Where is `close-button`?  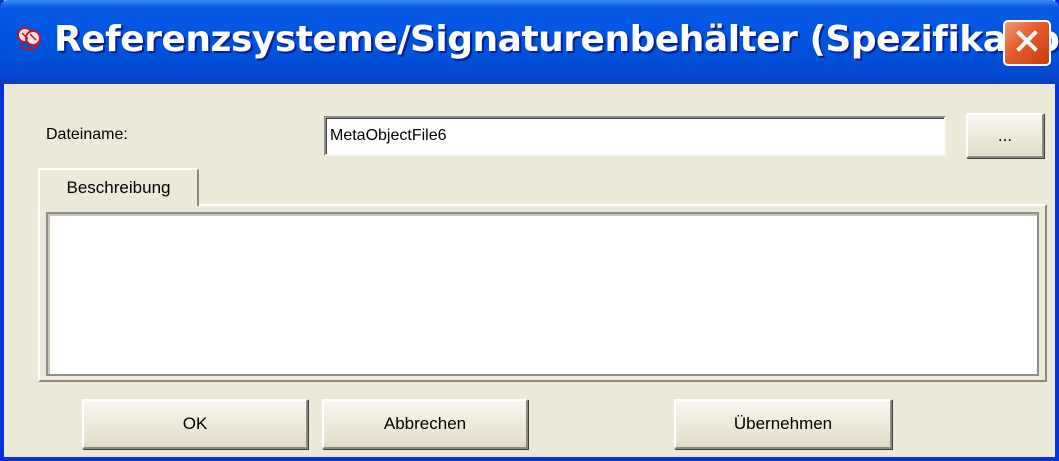 close-button is located at coordinates (1027, 43).